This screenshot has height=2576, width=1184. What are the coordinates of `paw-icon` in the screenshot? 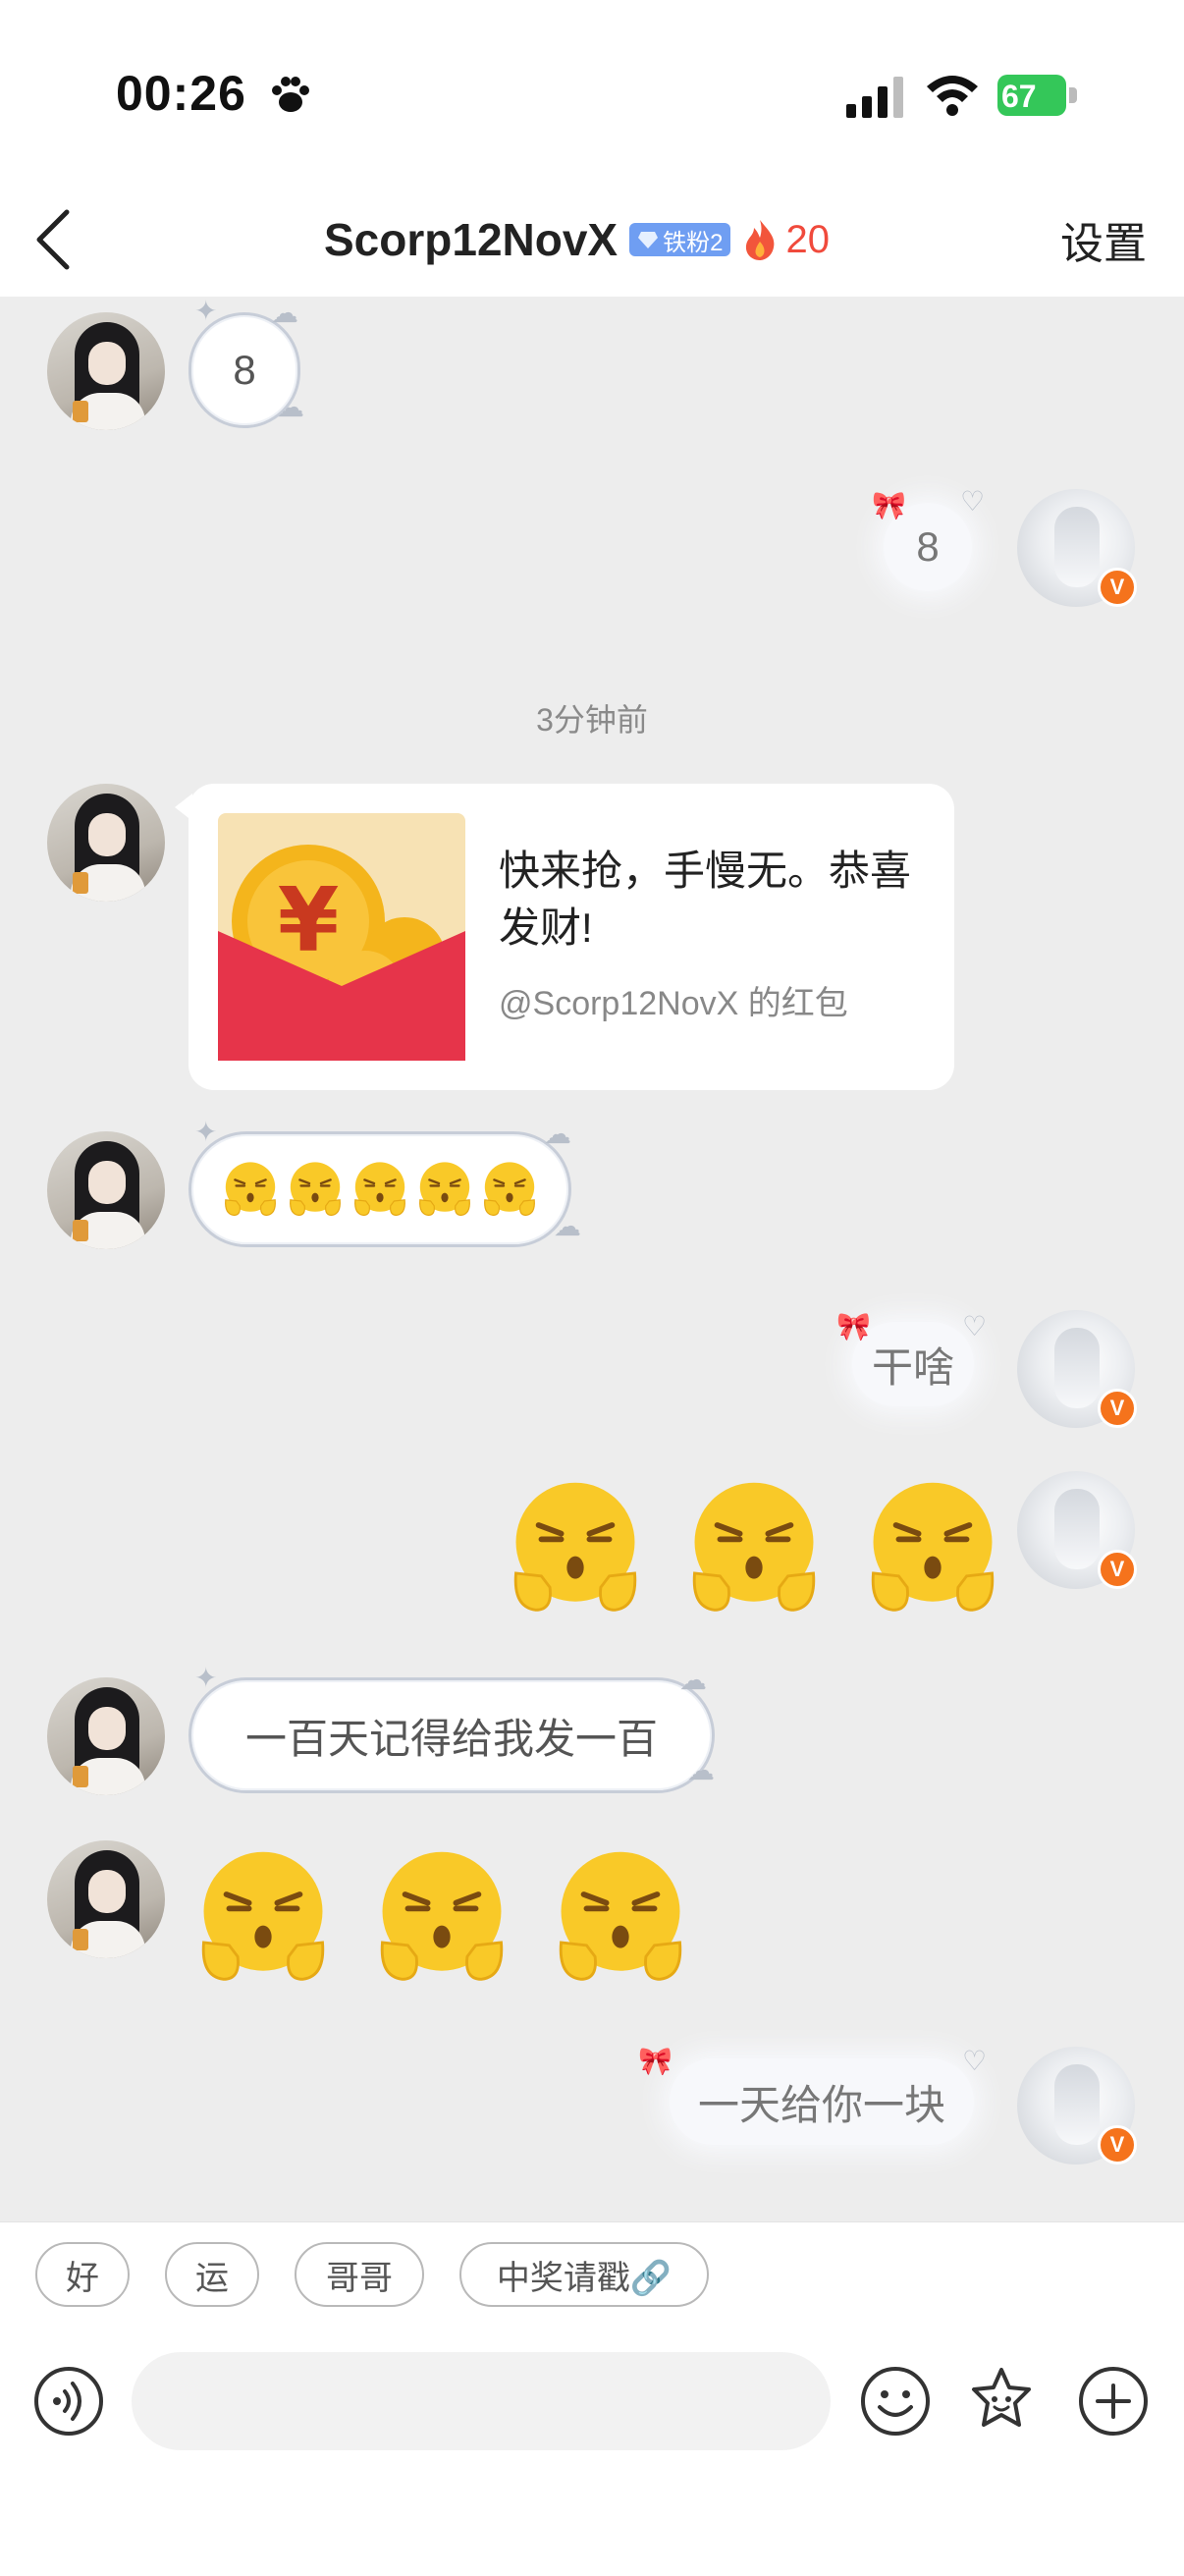 It's located at (290, 95).